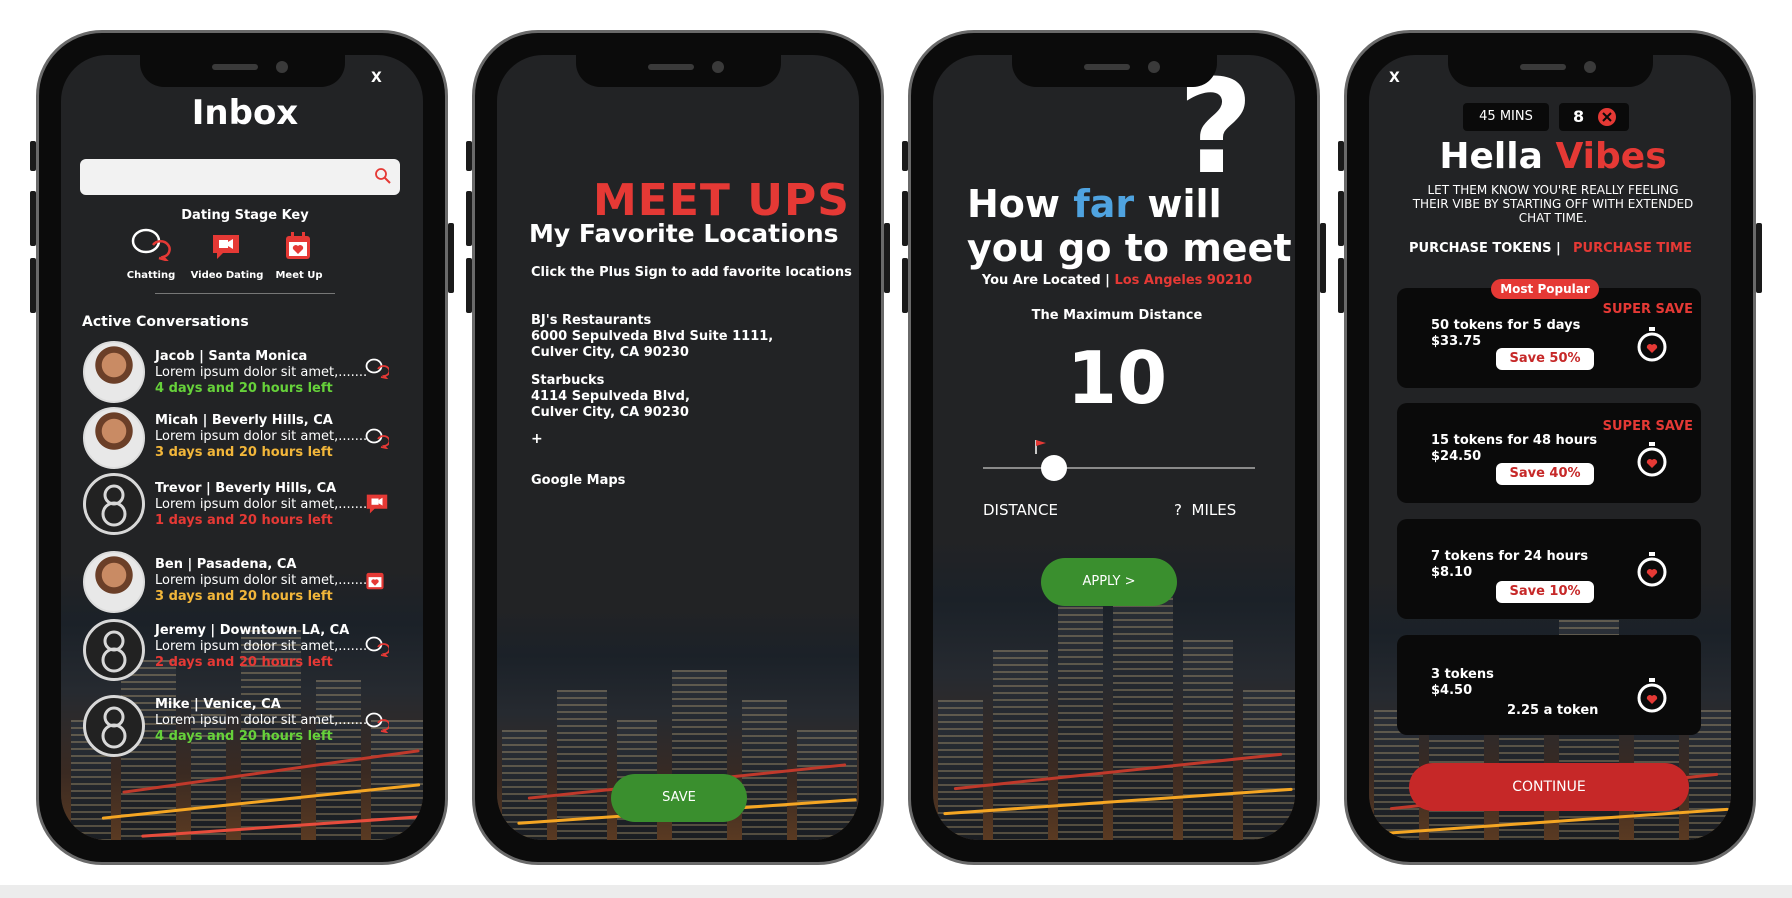 This screenshot has height=898, width=1792. What do you see at coordinates (1632, 248) in the screenshot?
I see `tab-purchase-time: PURCHASE TIME` at bounding box center [1632, 248].